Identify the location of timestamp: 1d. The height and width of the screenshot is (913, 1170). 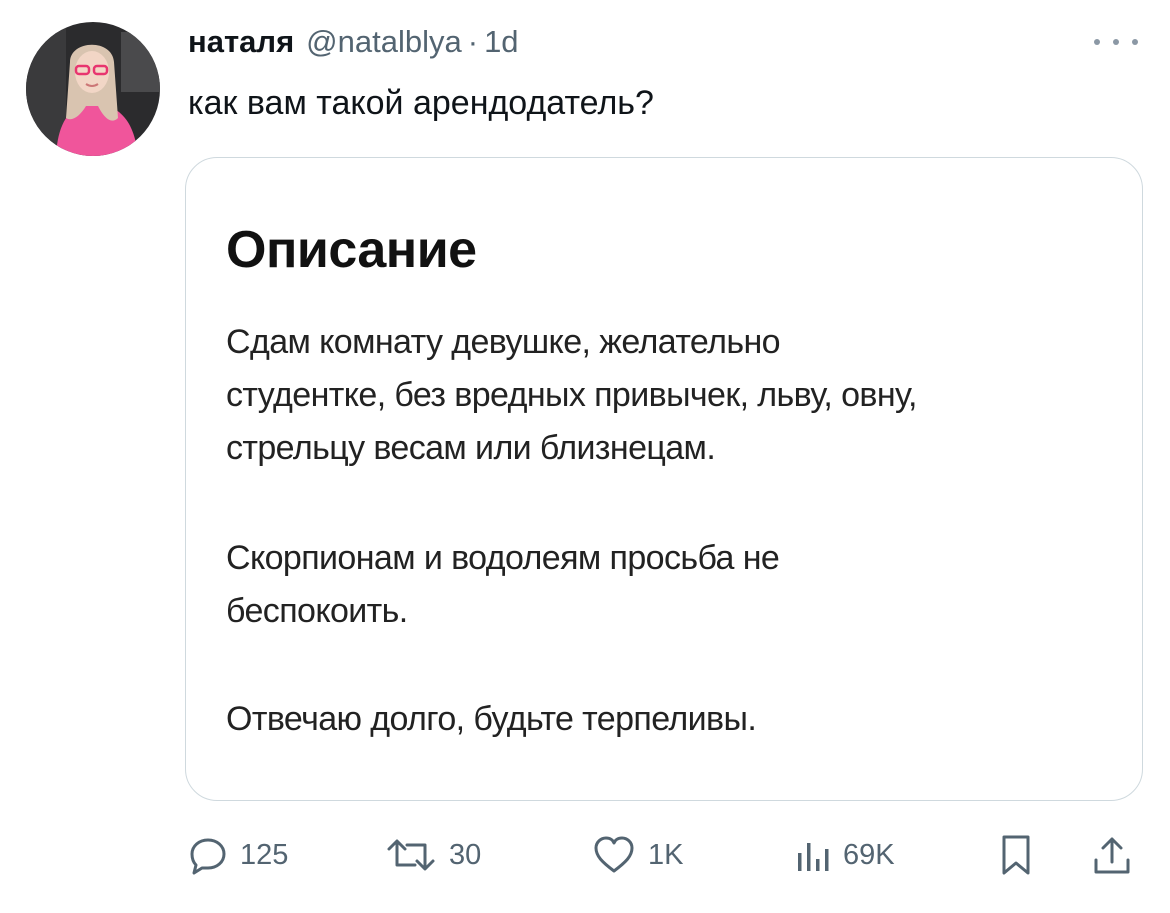
(501, 42).